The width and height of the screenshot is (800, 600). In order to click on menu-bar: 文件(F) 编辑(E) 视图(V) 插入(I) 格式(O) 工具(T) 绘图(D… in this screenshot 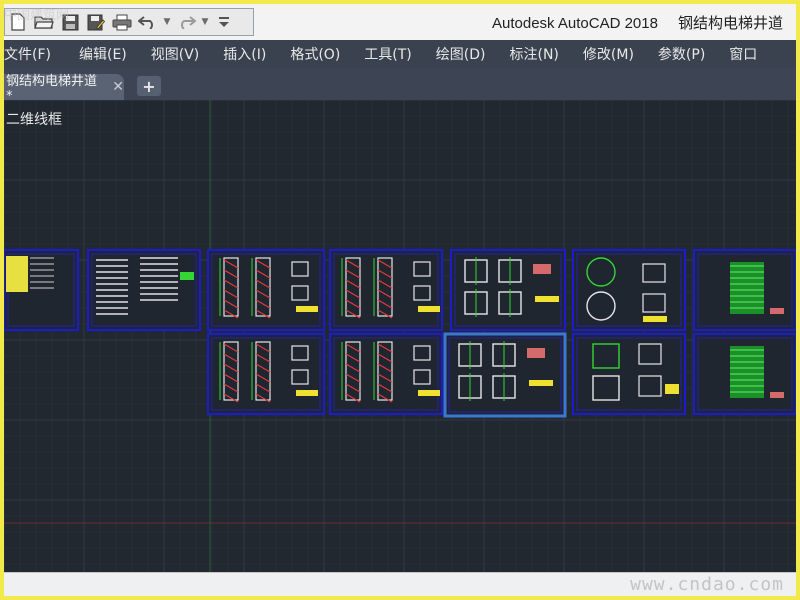, I will do `click(400, 54)`.